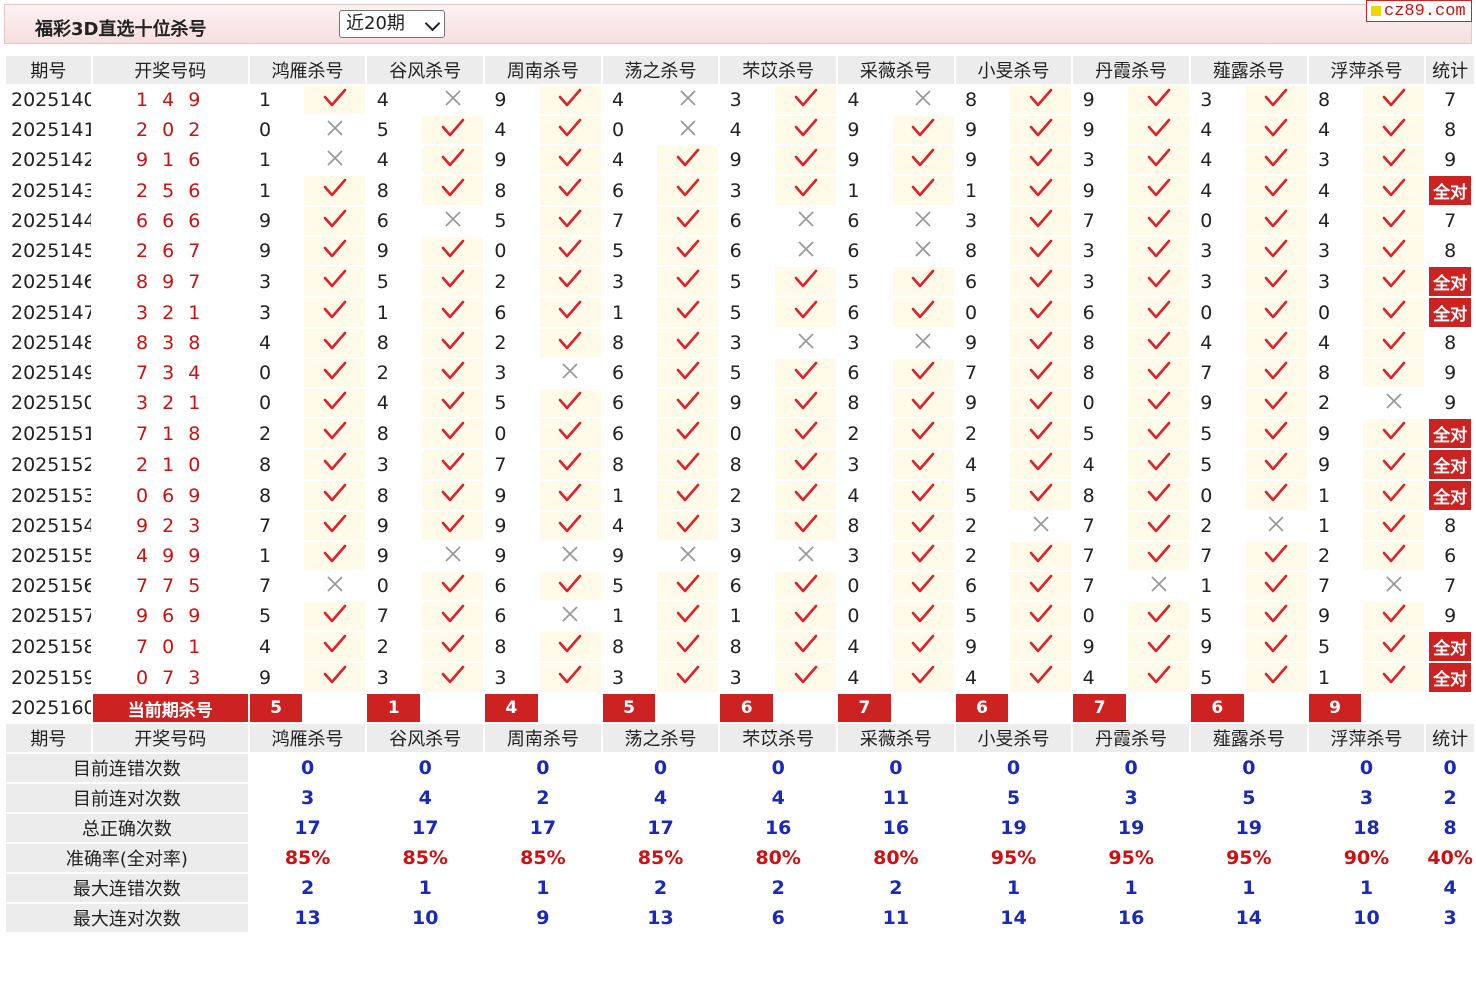 This screenshot has height=987, width=1476. Describe the element at coordinates (1366, 859) in the screenshot. I see `stats-value: 90%` at that location.